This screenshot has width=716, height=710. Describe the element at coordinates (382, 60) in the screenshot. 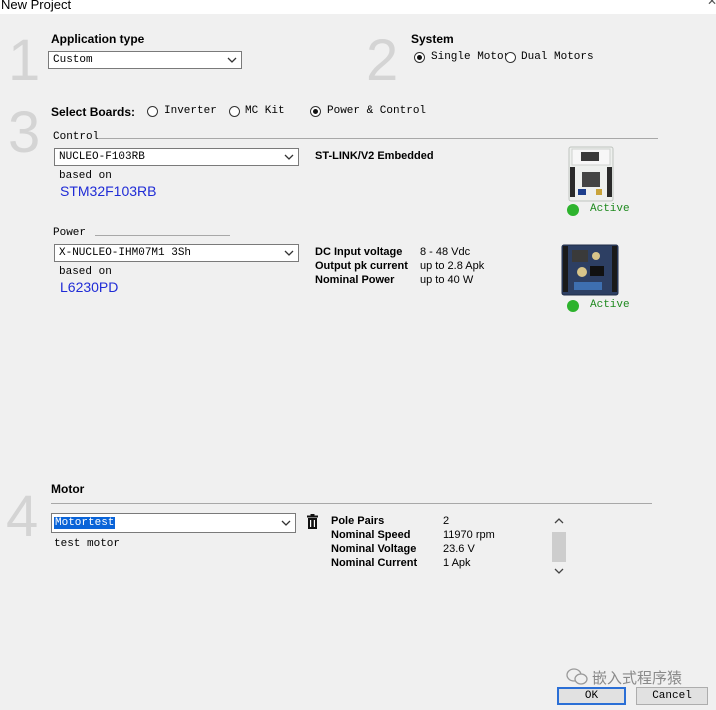

I see `step-number-2: 2` at that location.